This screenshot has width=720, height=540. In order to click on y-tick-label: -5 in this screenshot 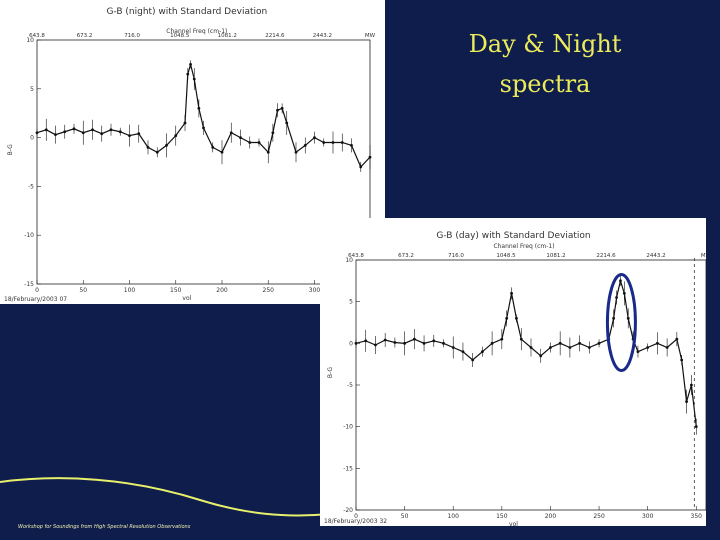, I will do `click(31, 186)`.